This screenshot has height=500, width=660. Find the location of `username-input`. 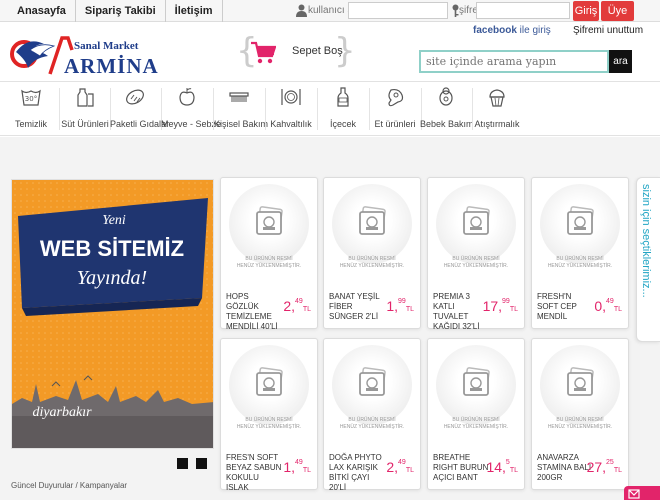

username-input is located at coordinates (398, 10).